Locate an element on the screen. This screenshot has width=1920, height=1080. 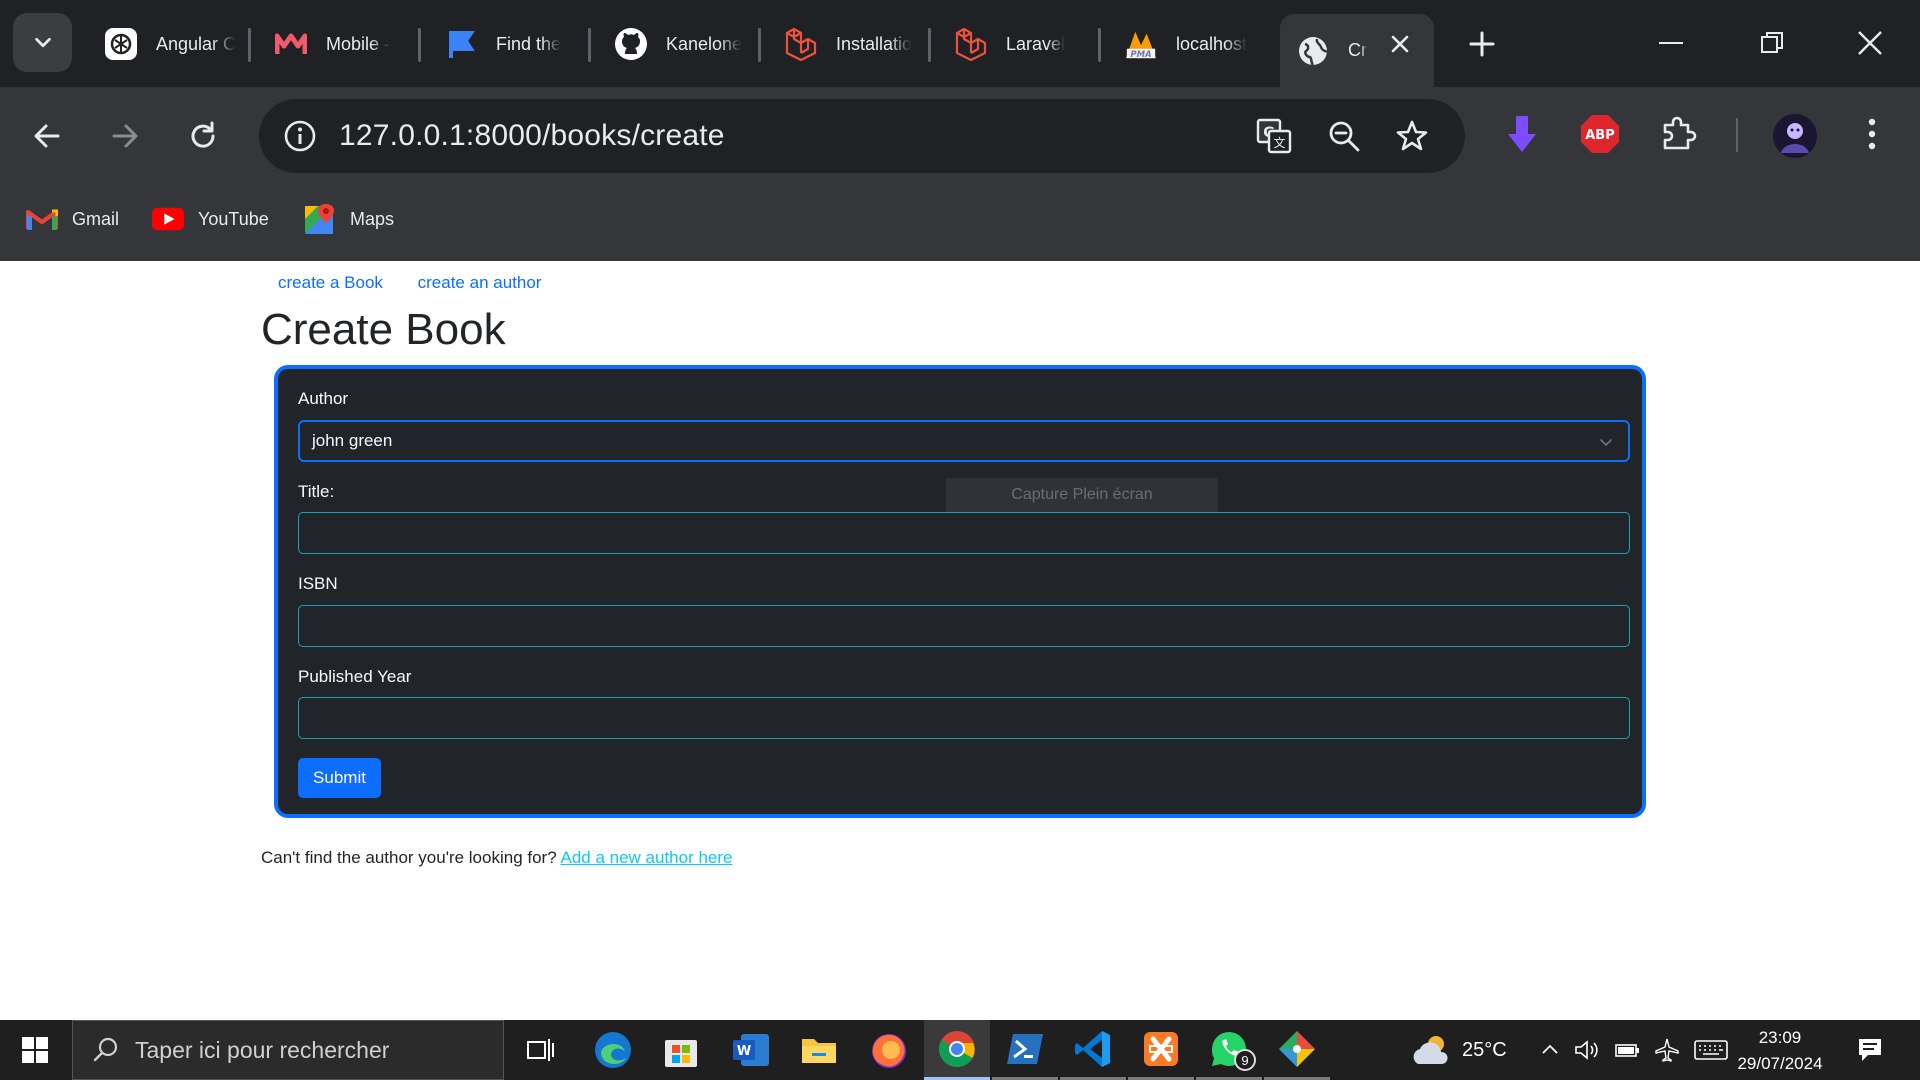
git-app-icon is located at coordinates (1297, 1048).